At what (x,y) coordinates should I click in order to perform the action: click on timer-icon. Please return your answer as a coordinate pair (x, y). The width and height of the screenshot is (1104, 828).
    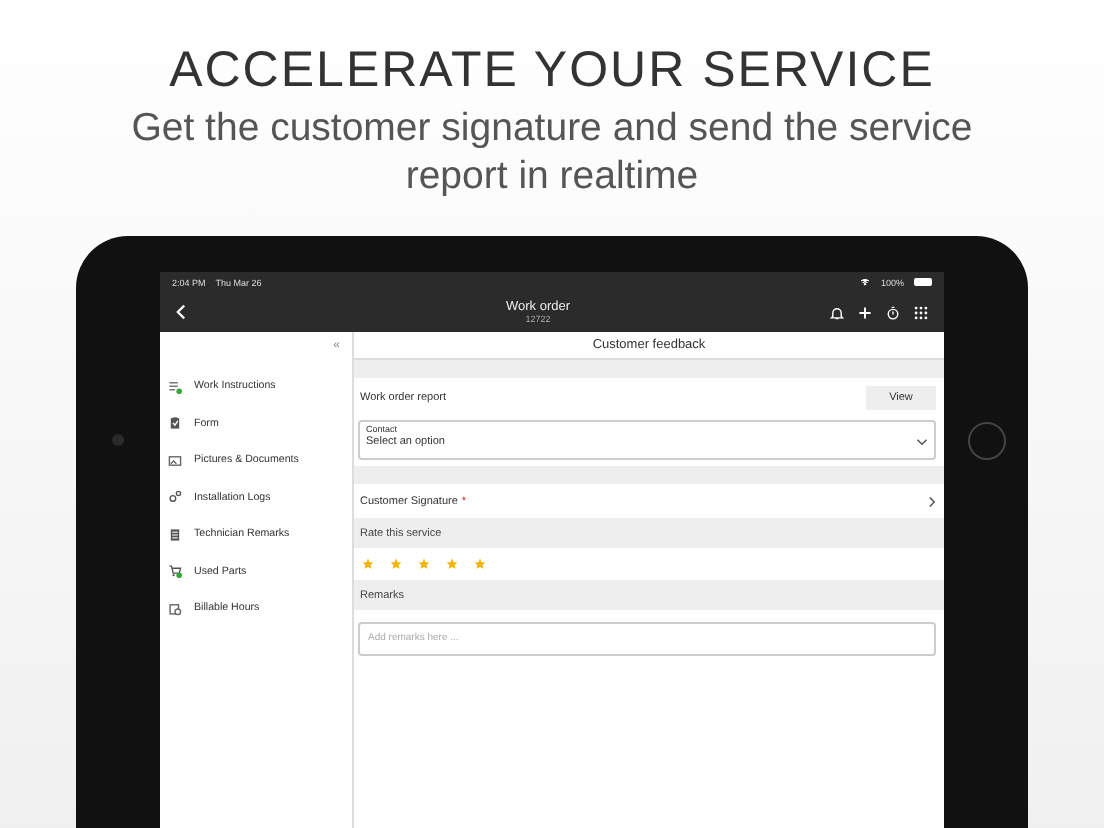
    Looking at the image, I should click on (893, 312).